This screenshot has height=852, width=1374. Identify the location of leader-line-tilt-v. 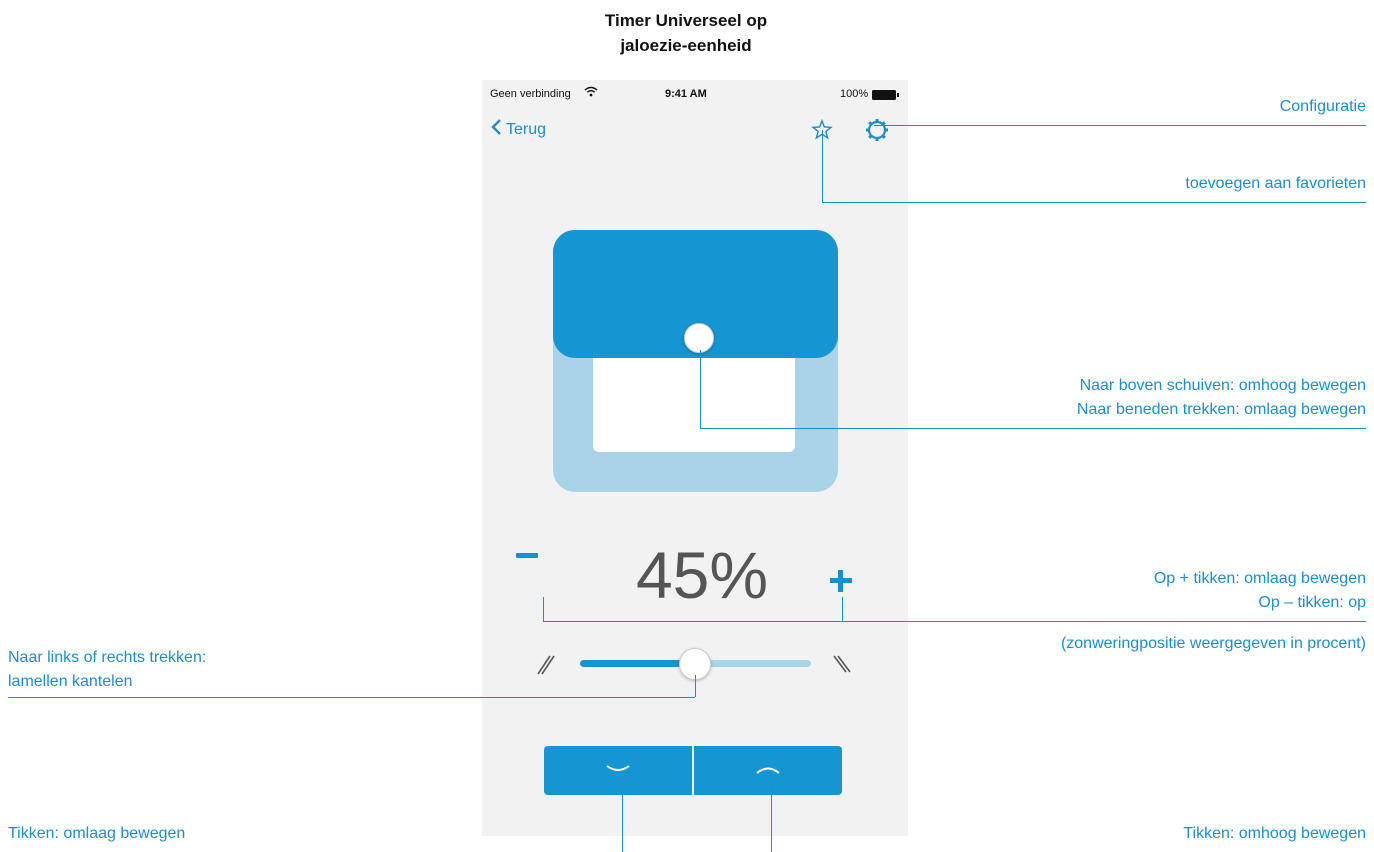
(695, 686).